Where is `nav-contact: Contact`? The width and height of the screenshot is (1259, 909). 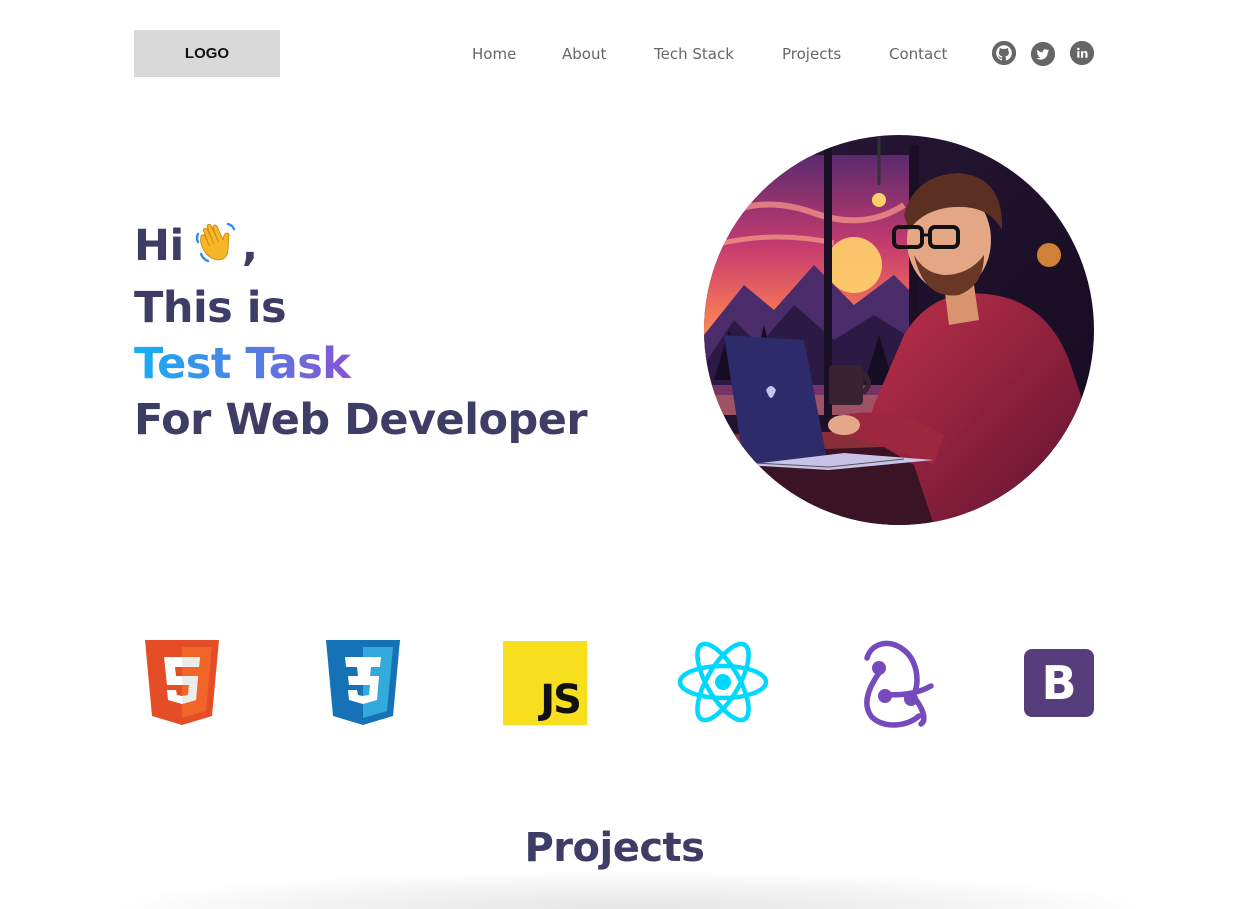
nav-contact: Contact is located at coordinates (918, 54).